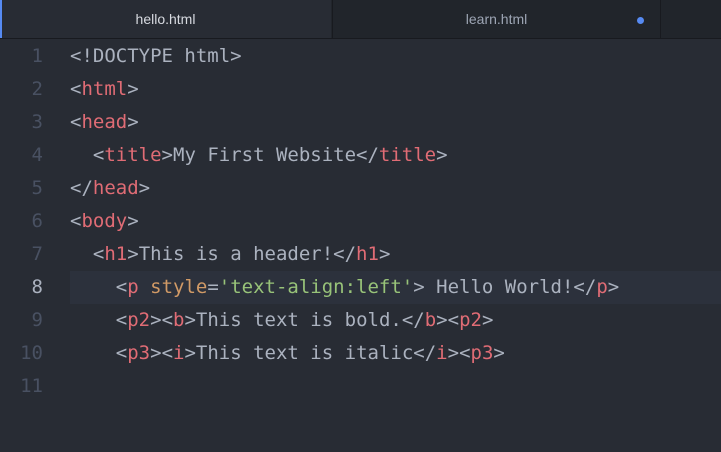 This screenshot has width=721, height=452. What do you see at coordinates (104, 89) in the screenshot?
I see `code-token: html` at bounding box center [104, 89].